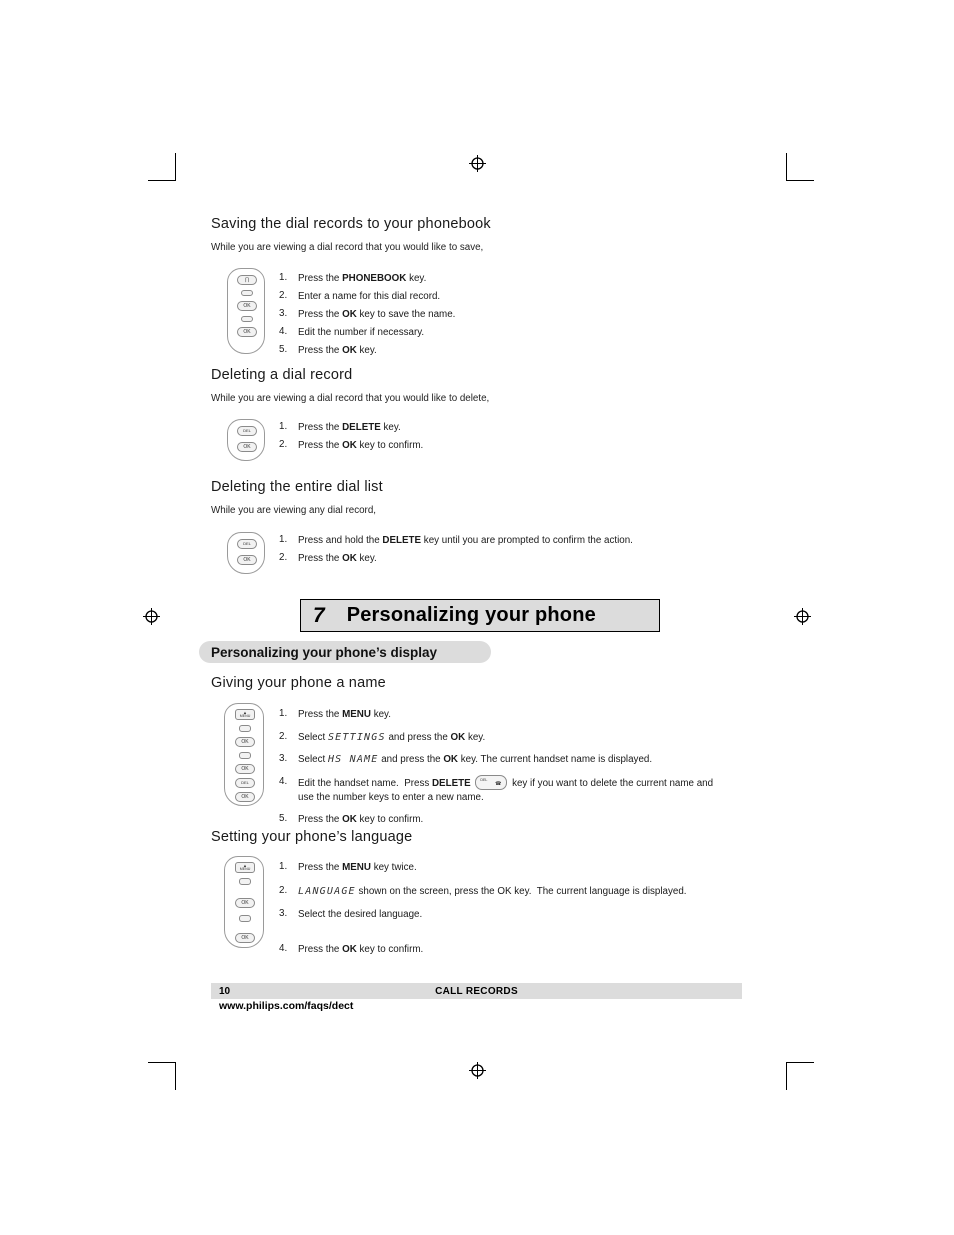 This screenshot has height=1235, width=954. Describe the element at coordinates (344, 714) in the screenshot. I see `step-text: Press the MENU key.` at that location.